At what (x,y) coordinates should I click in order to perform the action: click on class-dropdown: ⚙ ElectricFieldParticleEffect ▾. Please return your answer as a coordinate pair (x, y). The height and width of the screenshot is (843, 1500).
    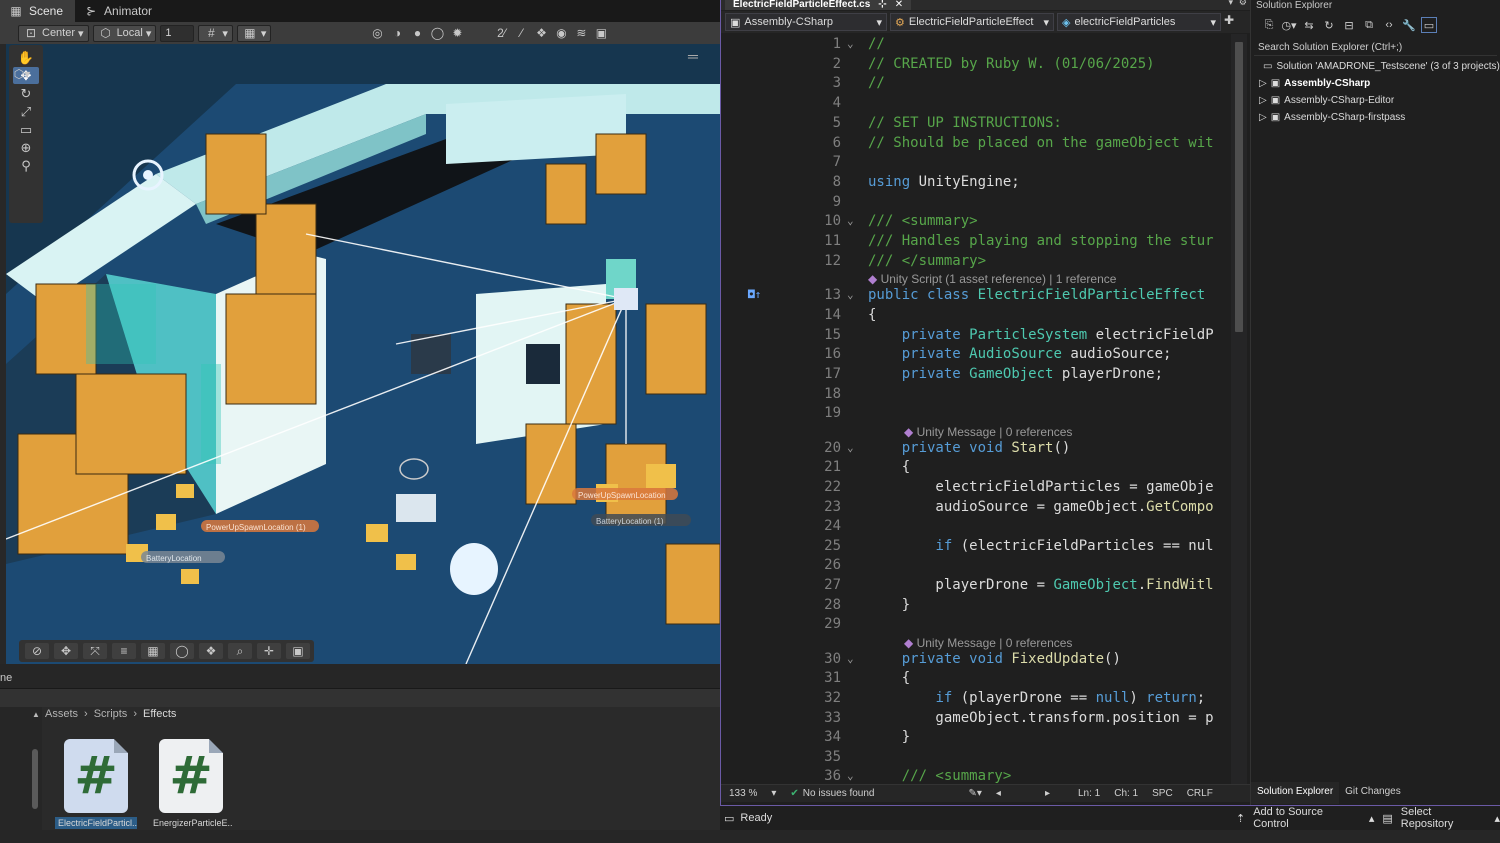
    Looking at the image, I should click on (972, 22).